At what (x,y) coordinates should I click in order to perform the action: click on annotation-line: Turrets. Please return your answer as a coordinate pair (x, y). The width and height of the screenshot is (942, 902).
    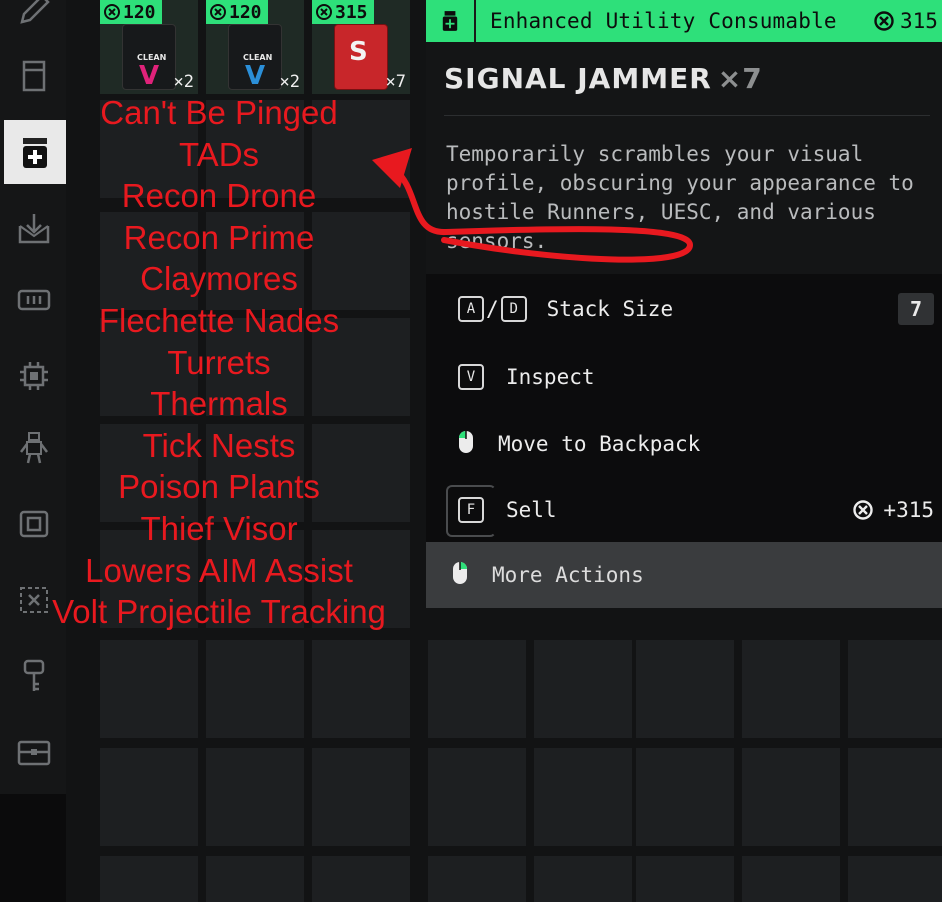
    Looking at the image, I should click on (219, 362).